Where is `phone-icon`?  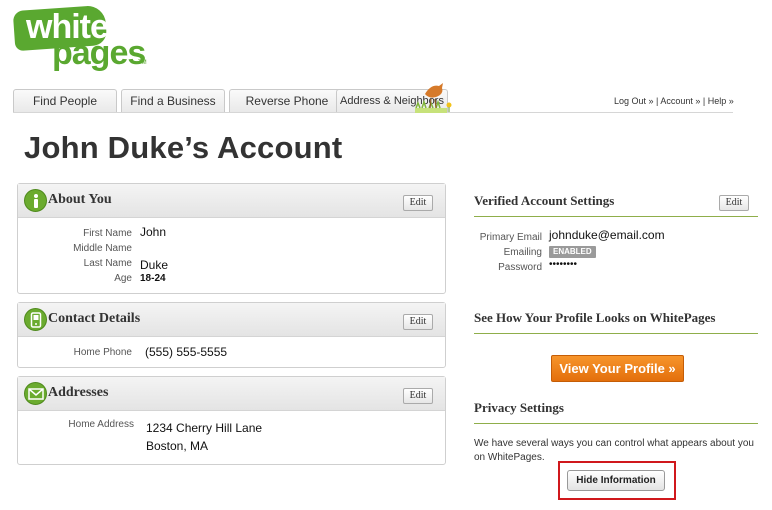
phone-icon is located at coordinates (35, 319).